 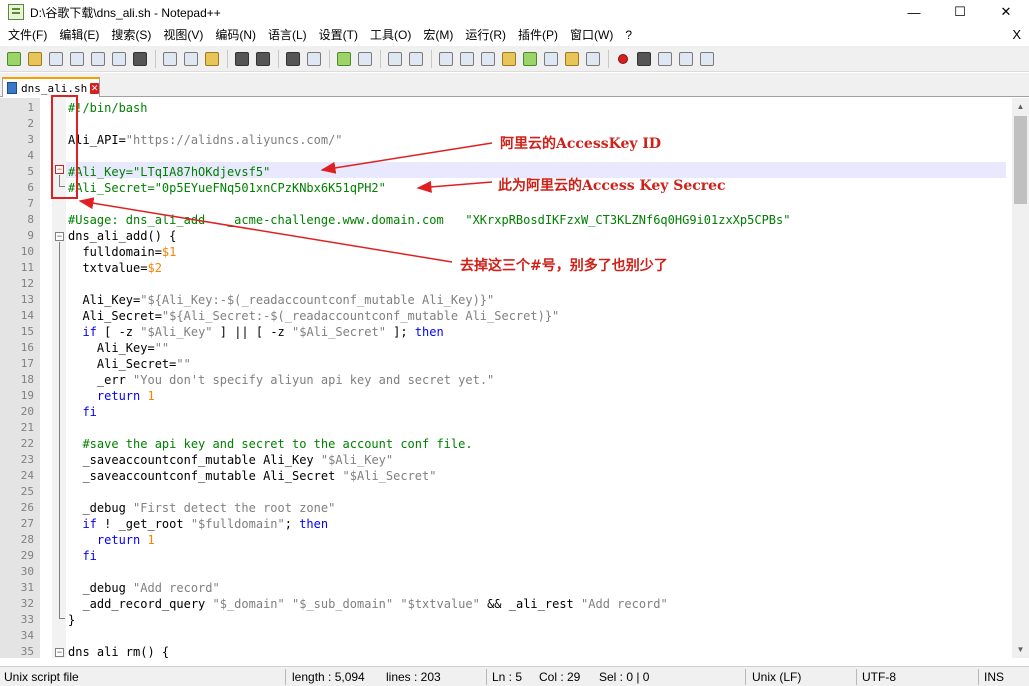 What do you see at coordinates (122, 252) in the screenshot?
I see `code-line: fulldomain=$1` at bounding box center [122, 252].